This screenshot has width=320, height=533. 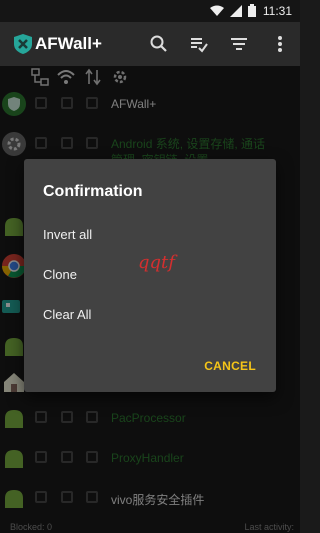 I want to click on clone-option: Clone, so click(x=60, y=274).